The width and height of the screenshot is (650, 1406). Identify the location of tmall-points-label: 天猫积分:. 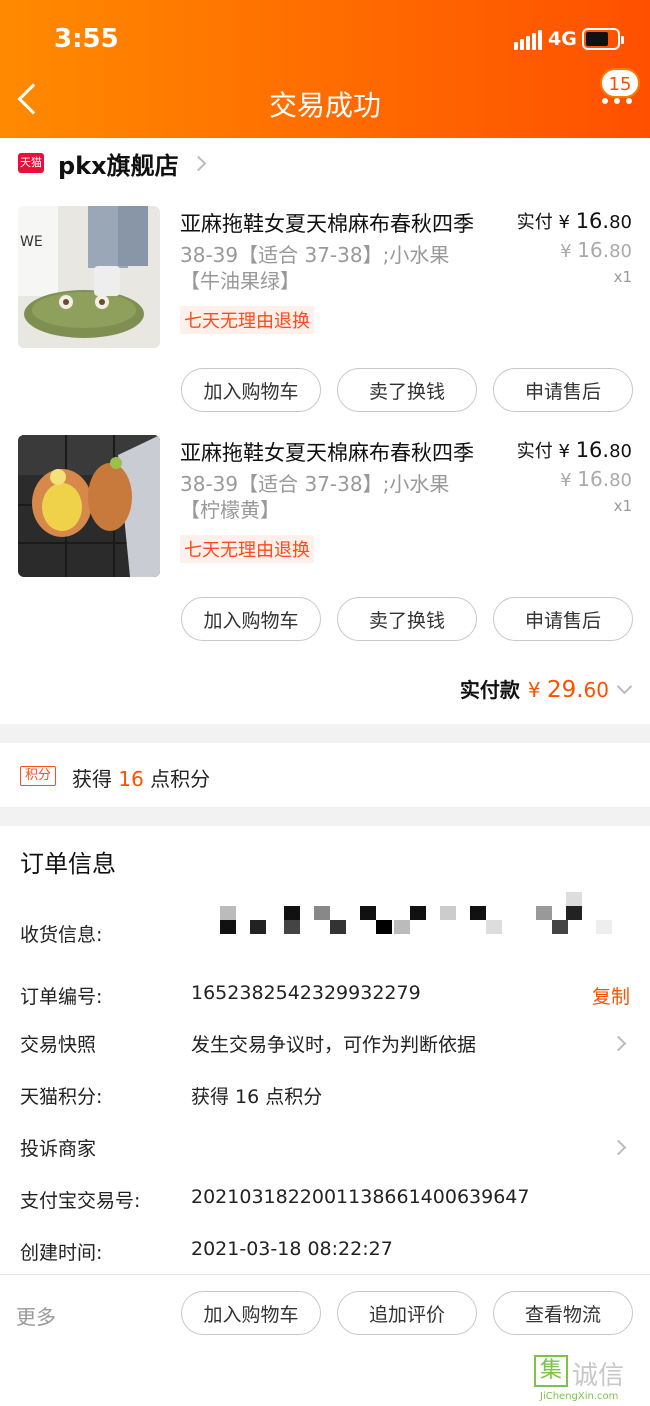
(61, 1097).